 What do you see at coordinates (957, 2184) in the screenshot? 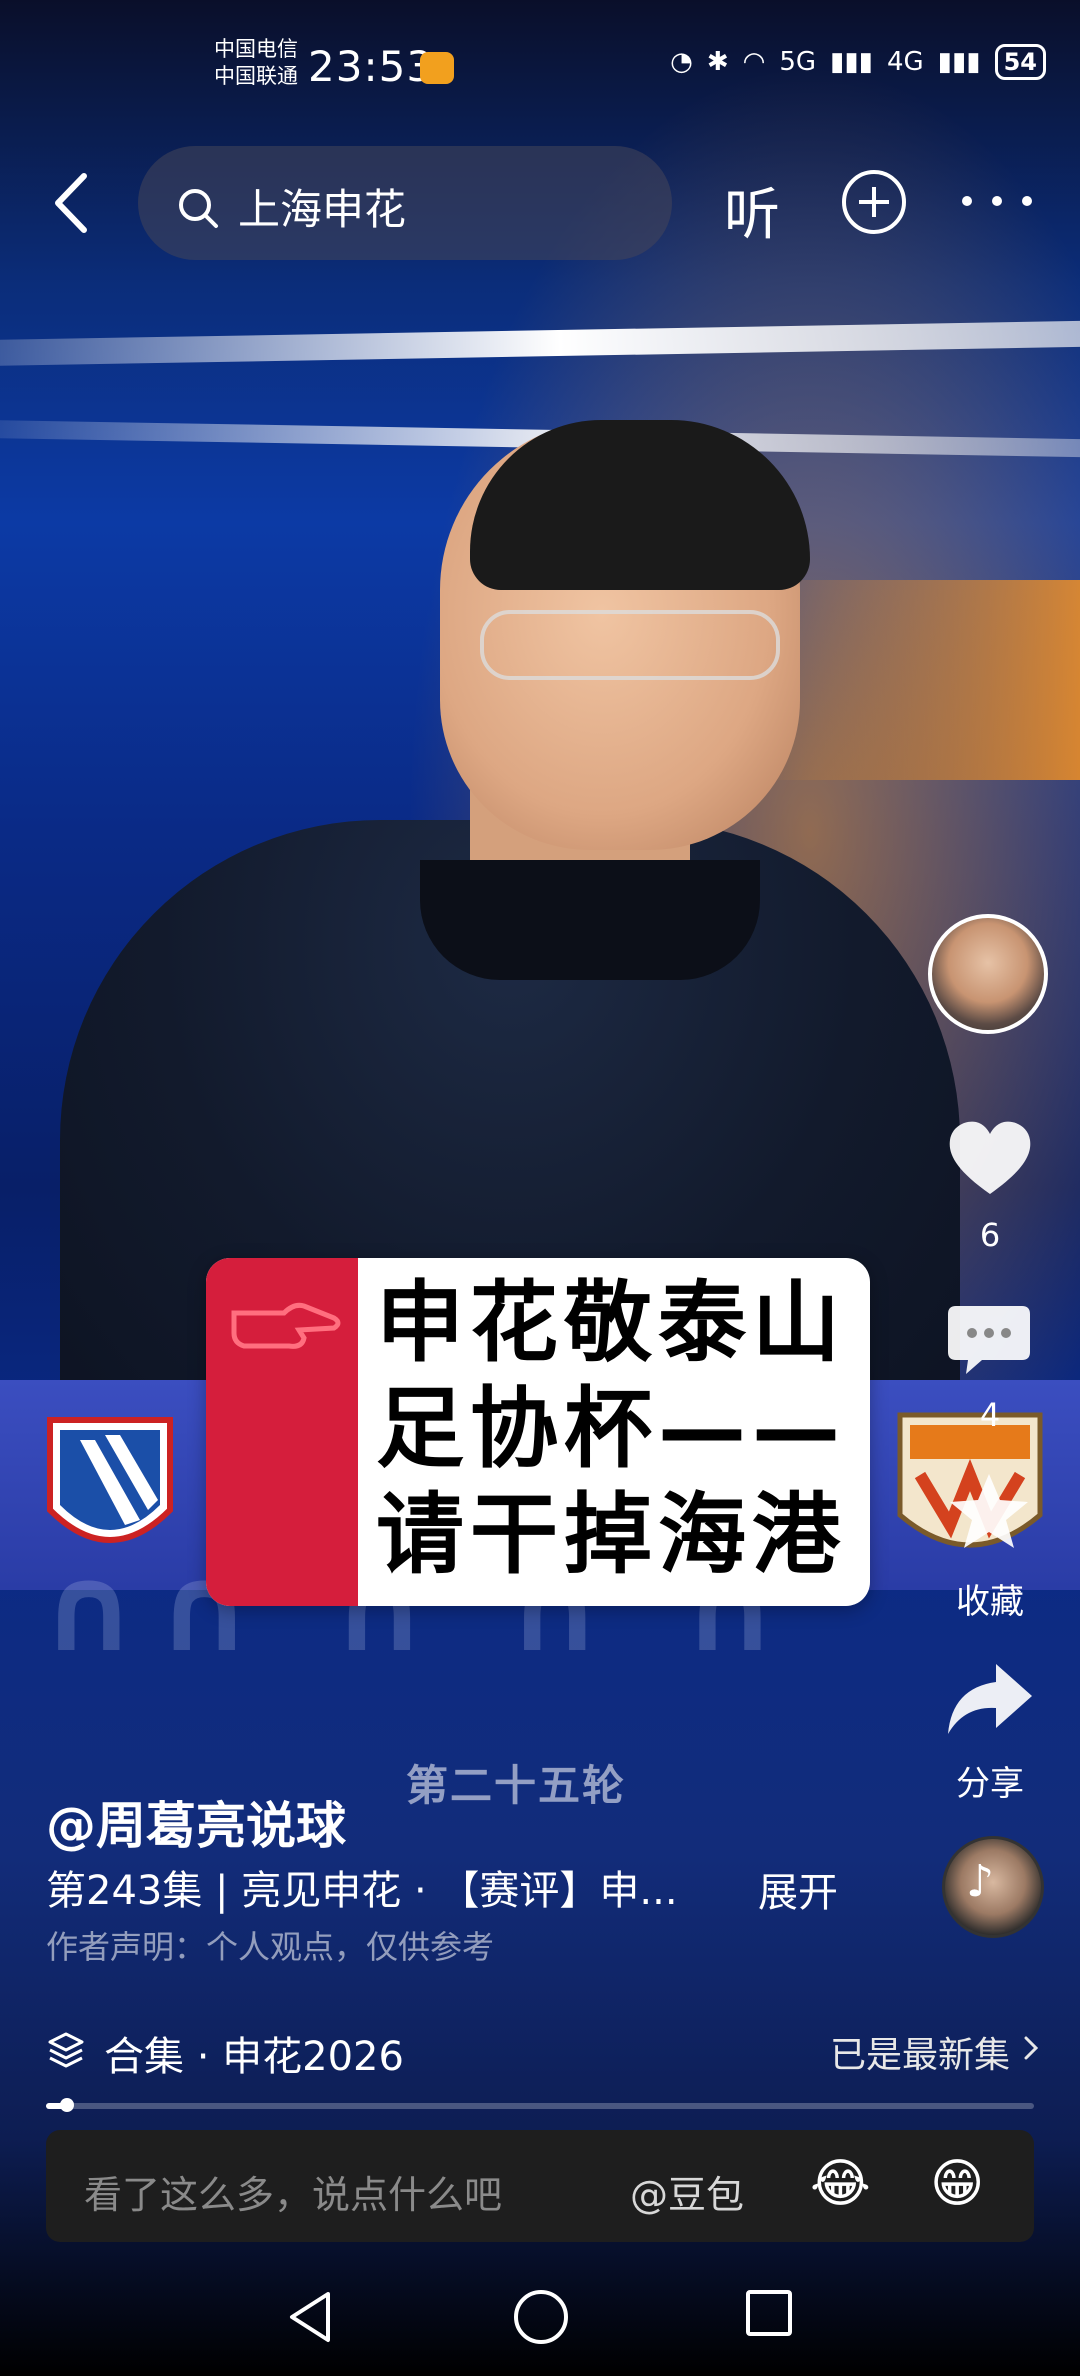
I see `grinning-emoji-button: 😁` at bounding box center [957, 2184].